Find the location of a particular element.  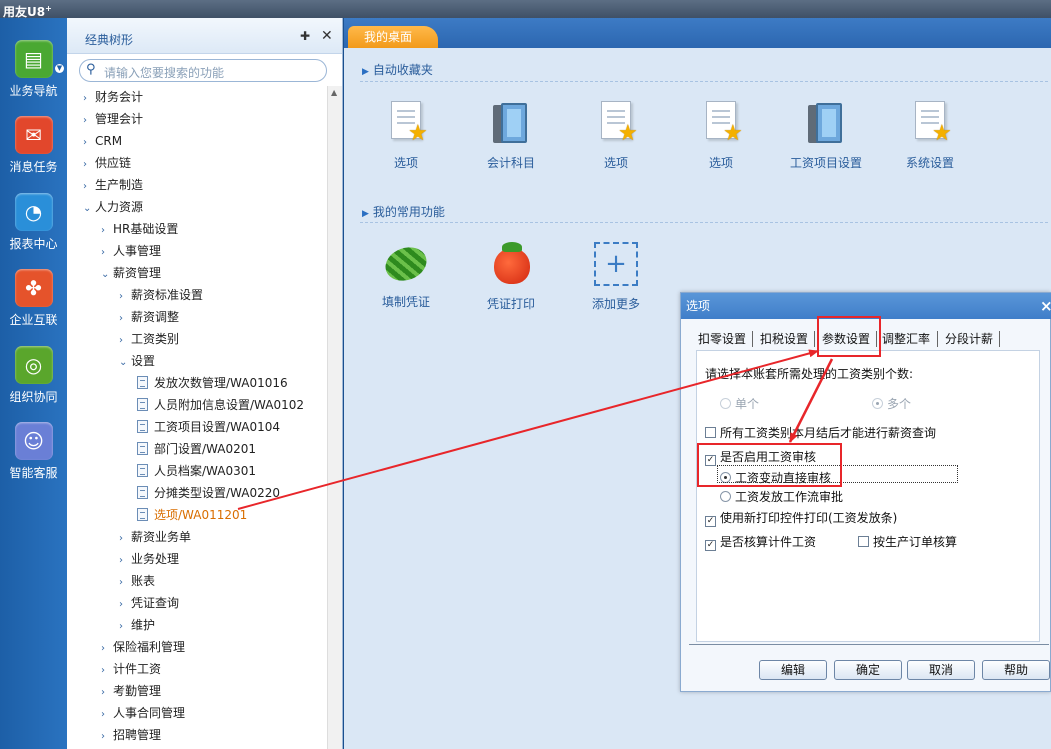

common-item: + 添加更多 is located at coordinates (616, 277).